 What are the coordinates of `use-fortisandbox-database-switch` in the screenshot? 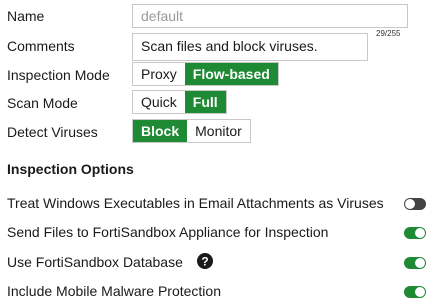 It's located at (415, 263).